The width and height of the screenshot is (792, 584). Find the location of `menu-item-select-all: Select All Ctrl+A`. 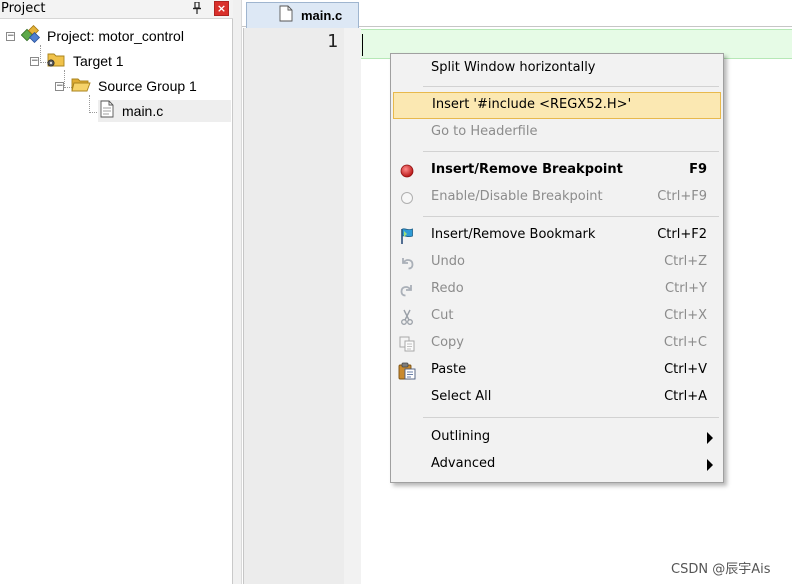

menu-item-select-all: Select All Ctrl+A is located at coordinates (557, 397).